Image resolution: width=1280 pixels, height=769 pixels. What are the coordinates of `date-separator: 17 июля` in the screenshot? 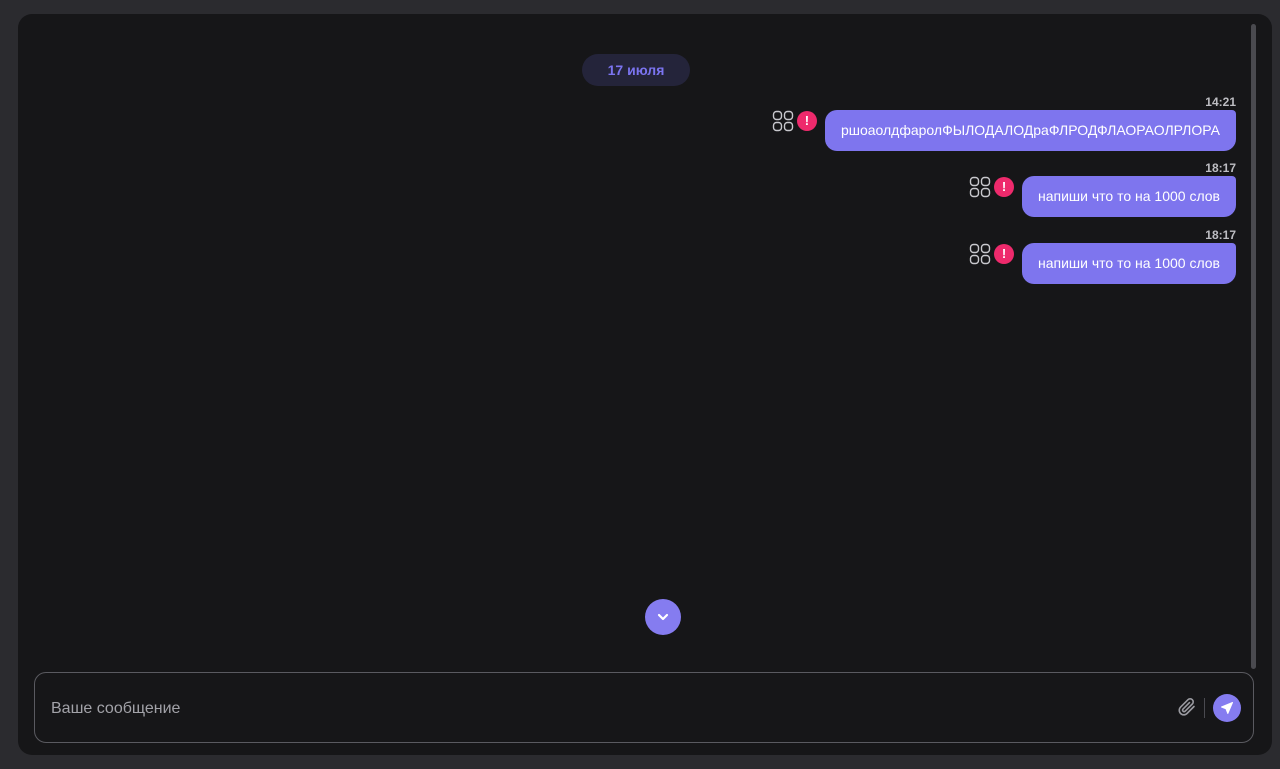 It's located at (636, 70).